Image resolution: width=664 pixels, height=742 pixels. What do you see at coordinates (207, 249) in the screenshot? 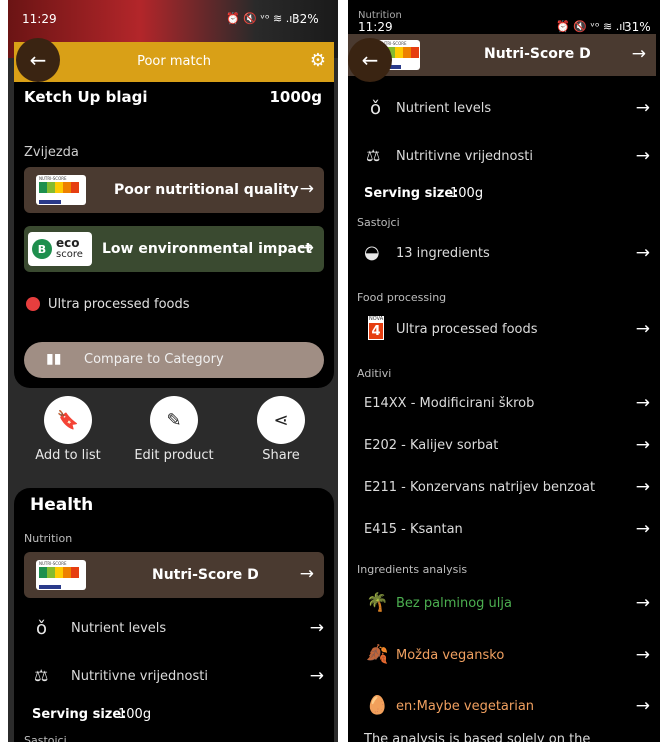
I see `eco-label: Low environmental impact` at bounding box center [207, 249].